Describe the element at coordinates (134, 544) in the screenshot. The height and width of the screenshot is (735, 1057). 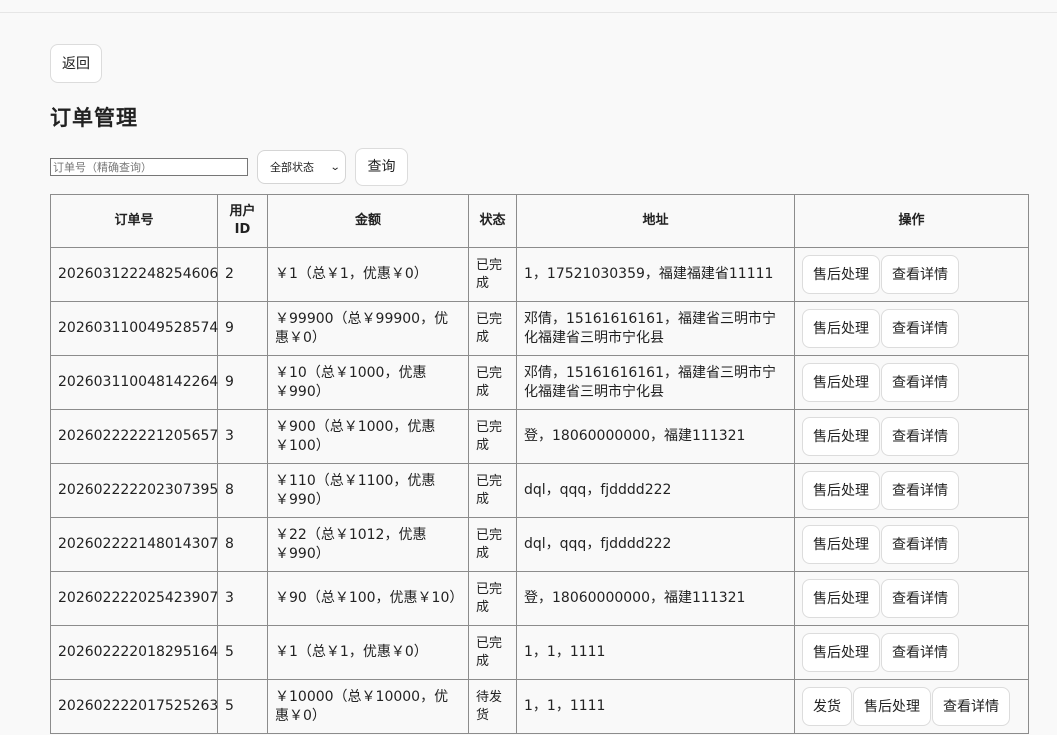
I see `order-id-cell: 202602222148014307` at that location.